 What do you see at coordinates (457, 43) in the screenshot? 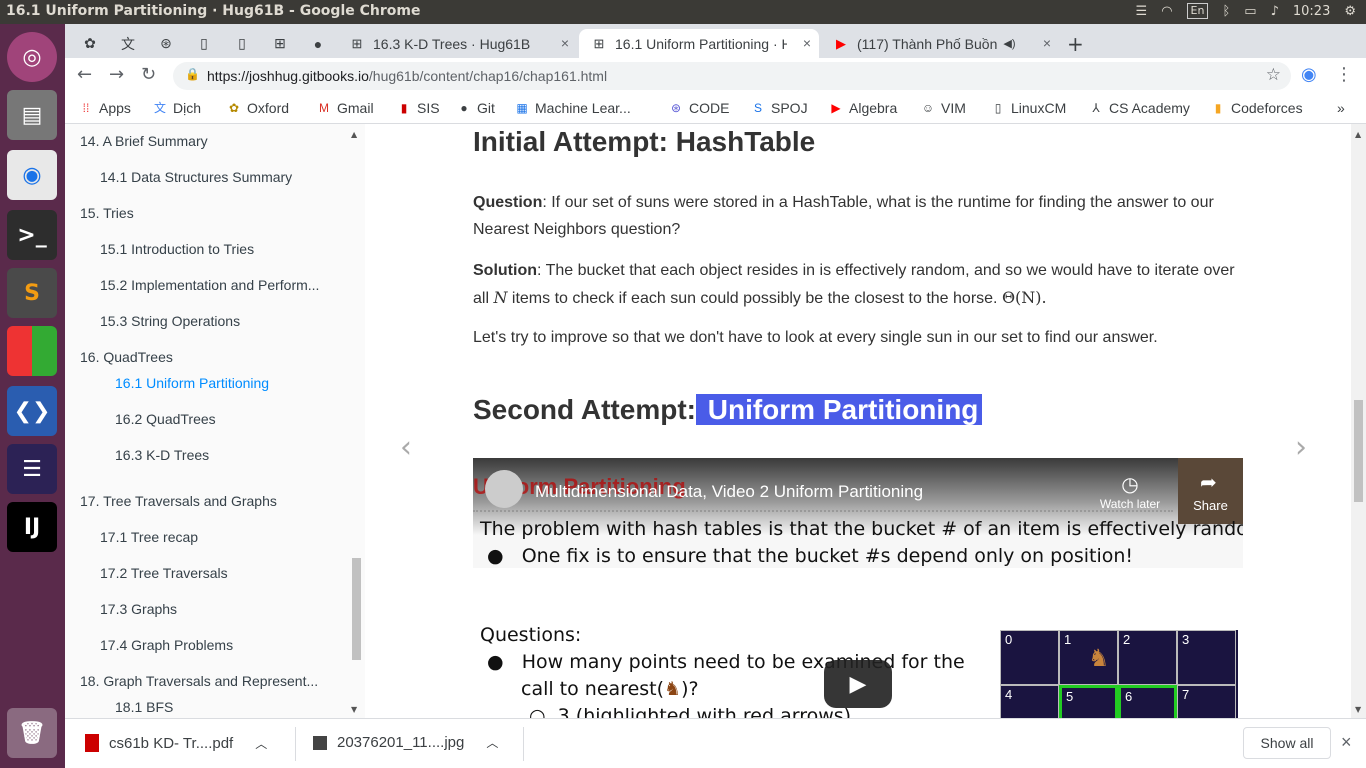
I see `tab-kd-trees: ⊞ 16.3 K-D Trees · Hug61B ×` at bounding box center [457, 43].